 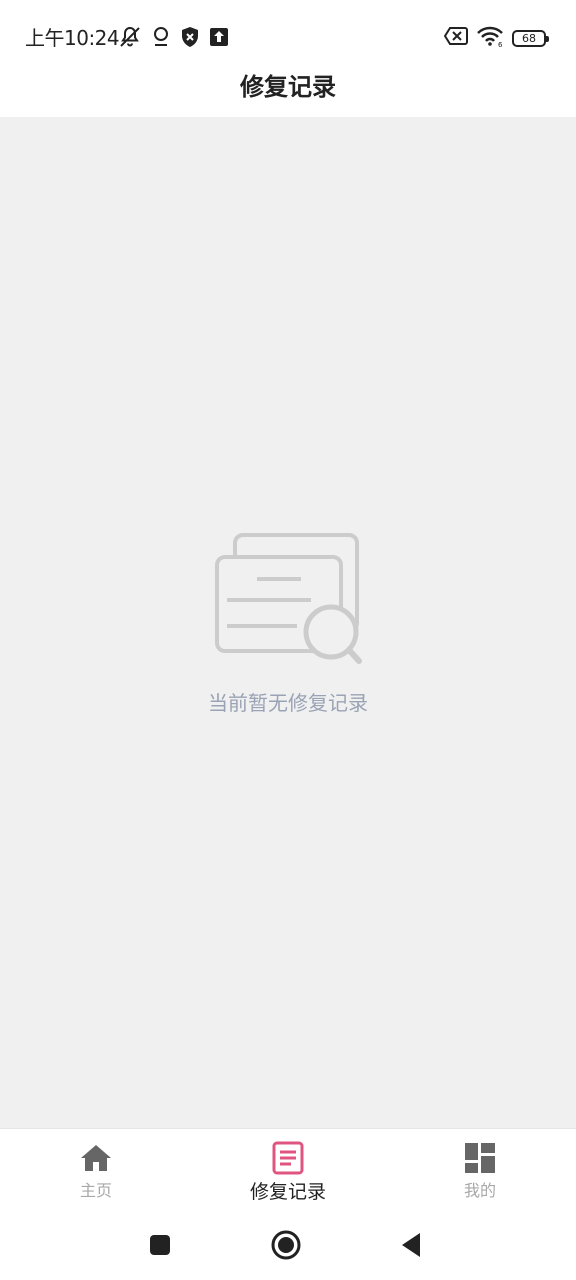 I want to click on status-bar: 上午10:24 6 68, so click(x=288, y=30).